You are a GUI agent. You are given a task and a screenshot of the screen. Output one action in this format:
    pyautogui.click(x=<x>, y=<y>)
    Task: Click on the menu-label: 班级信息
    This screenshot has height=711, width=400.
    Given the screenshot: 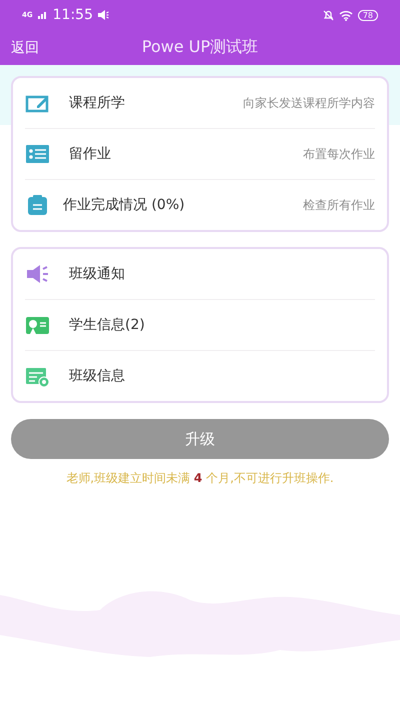 What is the action you would take?
    pyautogui.click(x=97, y=376)
    